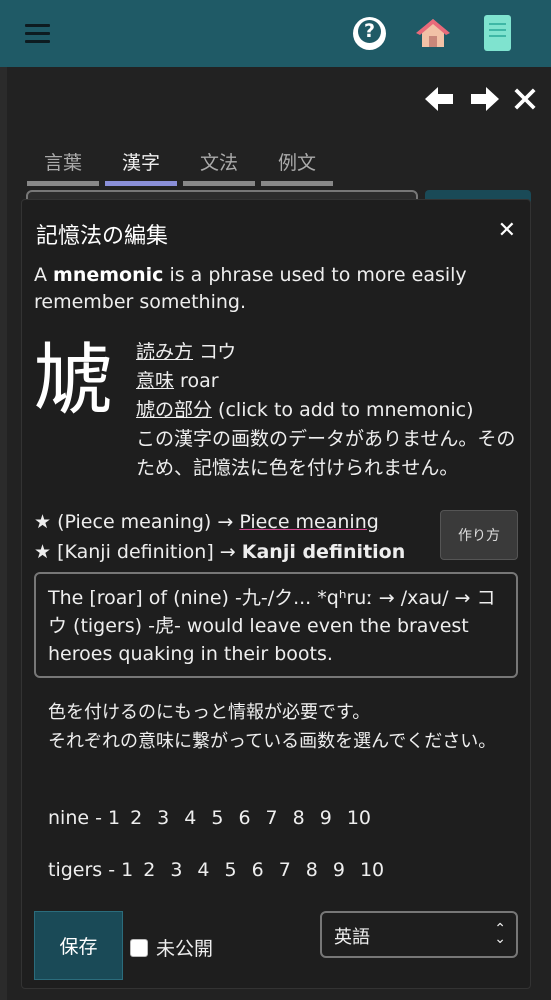  I want to click on piece-line-prefix: ★ (Piece meaning) →, so click(137, 522).